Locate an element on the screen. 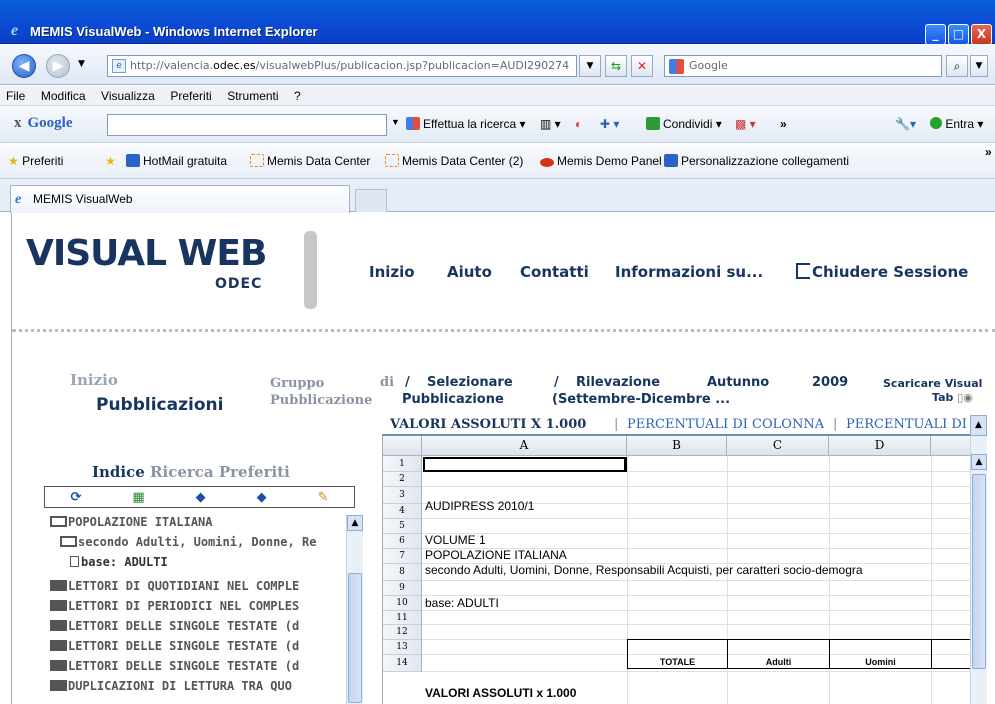 This screenshot has height=704, width=995. edit-icon: ✎ is located at coordinates (323, 497).